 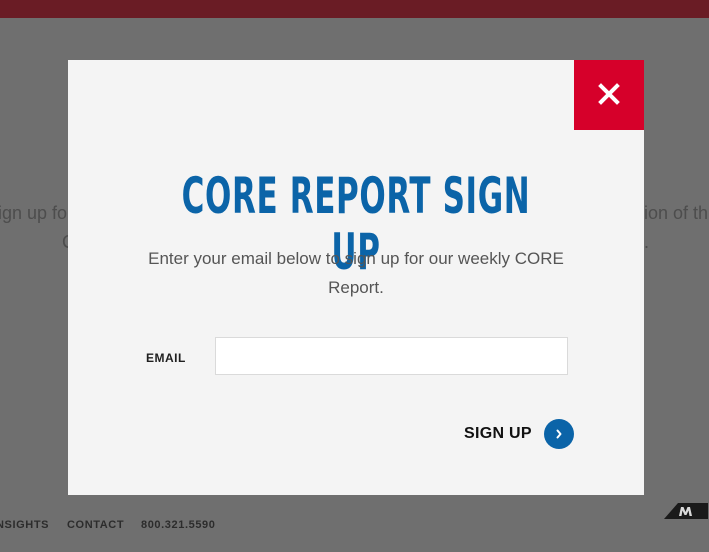 I want to click on close-button, so click(x=609, y=95).